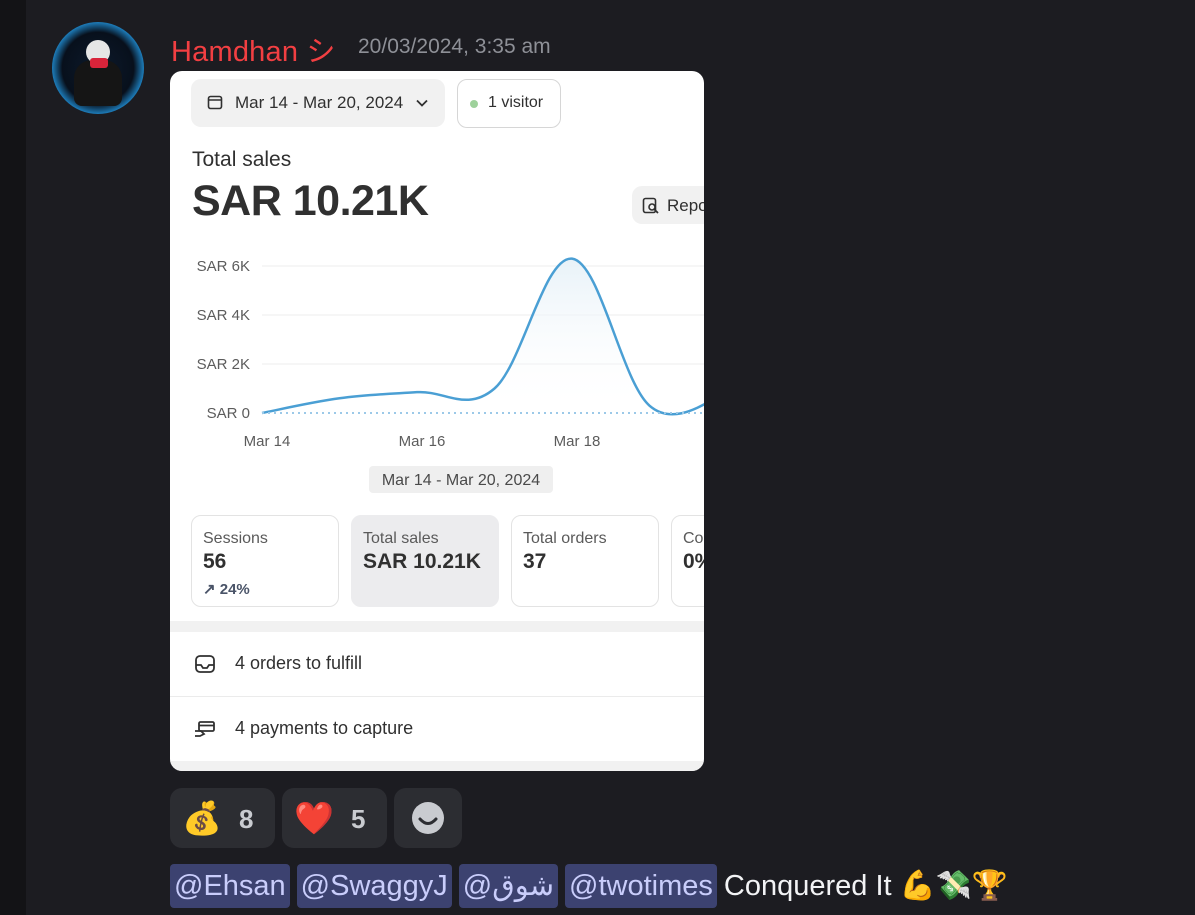  What do you see at coordinates (230, 886) in the screenshot?
I see `mention-ehsan: @Ehsan` at bounding box center [230, 886].